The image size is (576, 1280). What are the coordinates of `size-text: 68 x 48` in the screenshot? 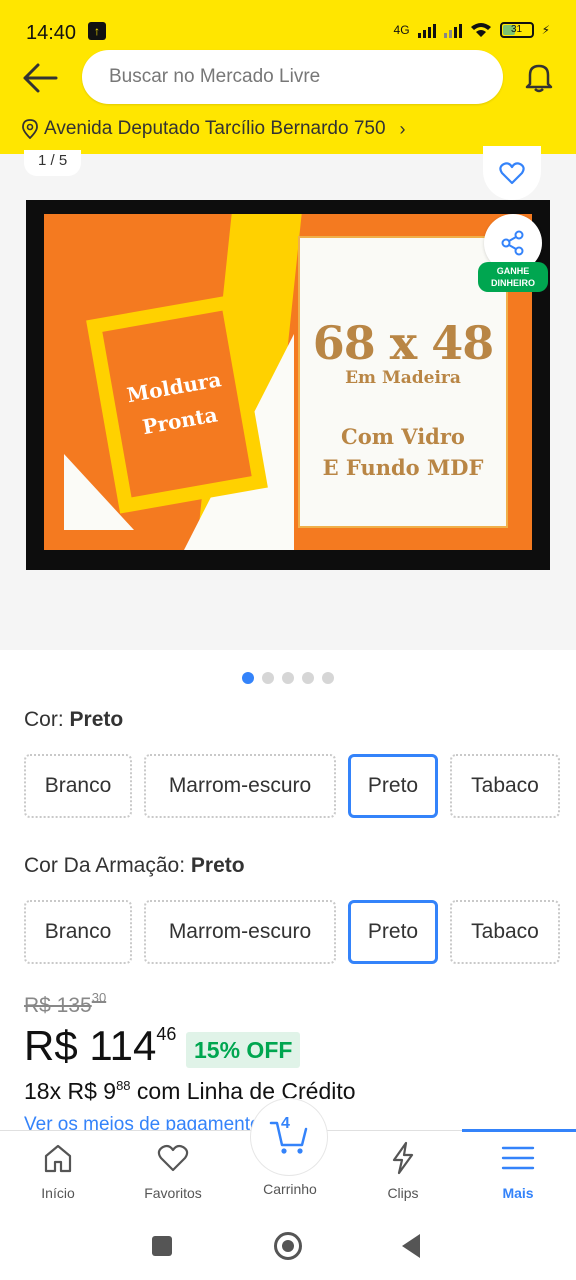 It's located at (403, 343).